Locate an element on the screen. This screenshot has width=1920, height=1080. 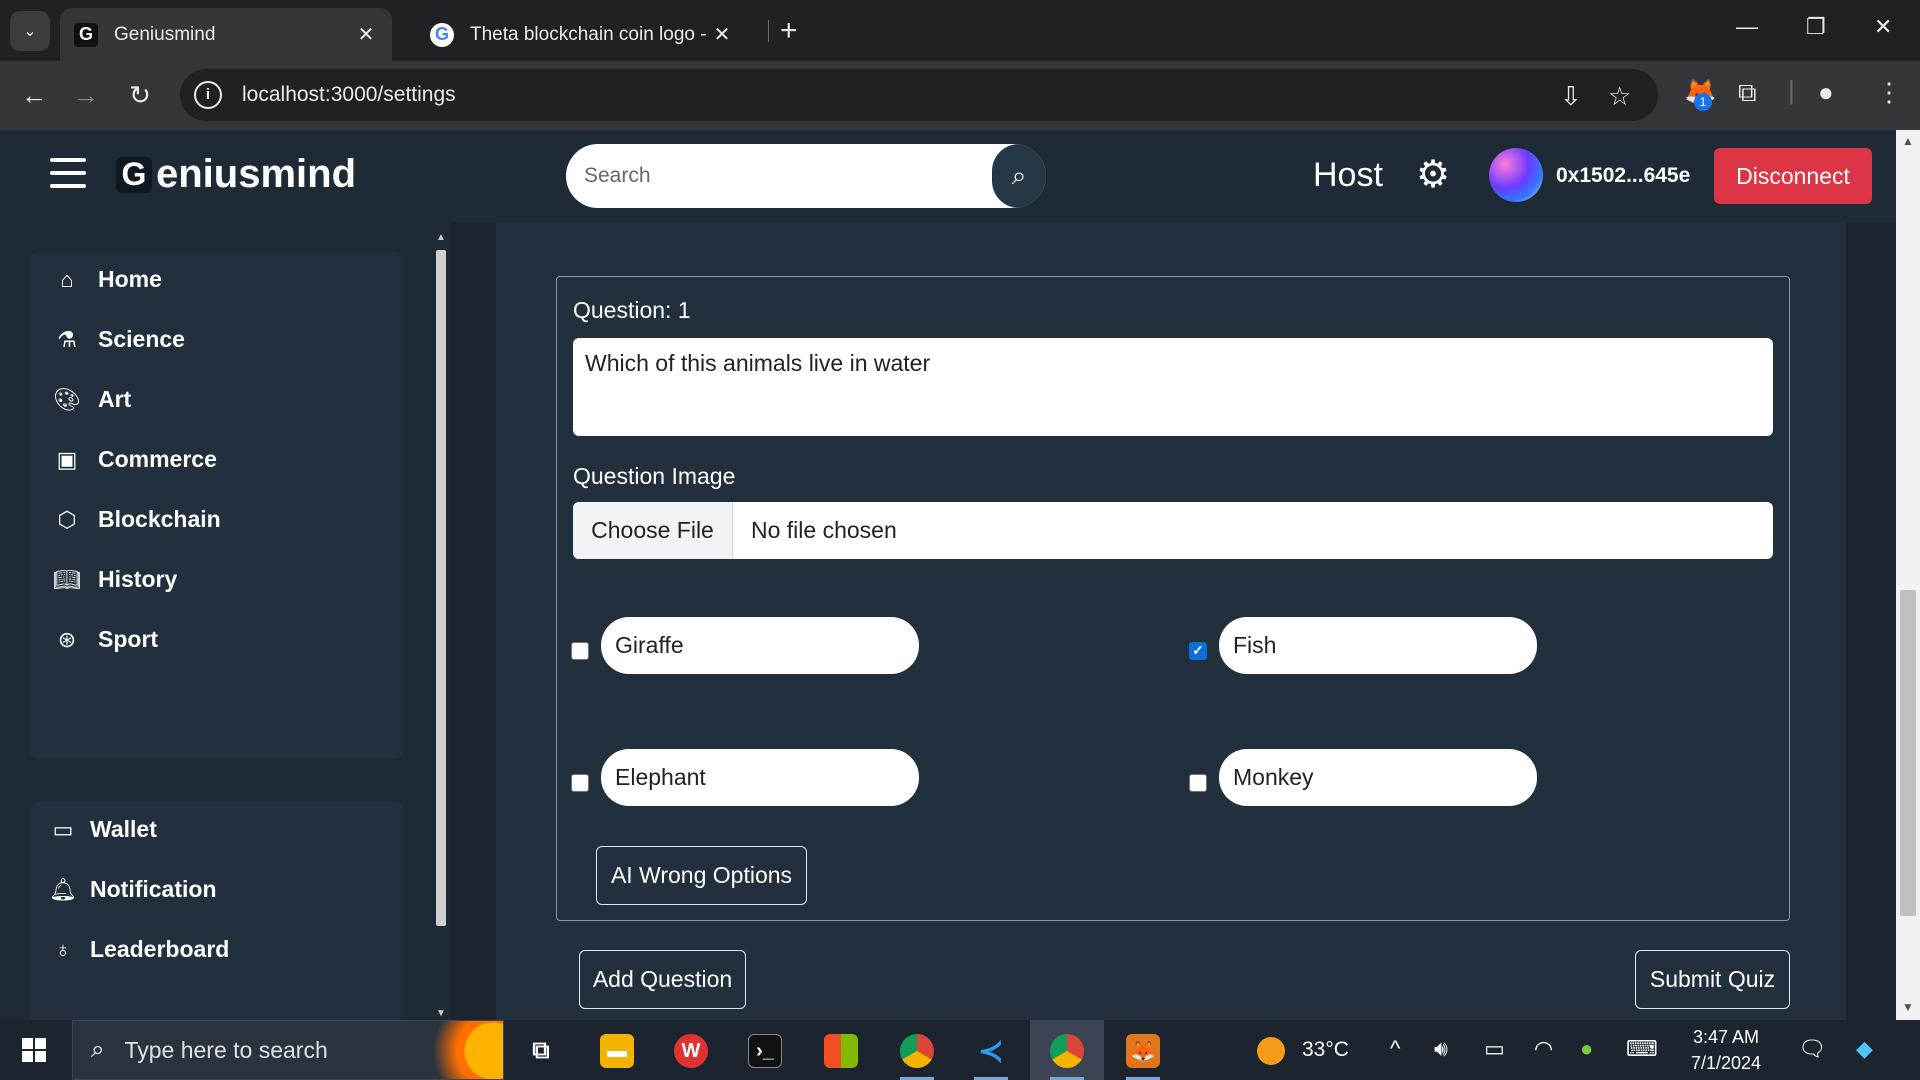
microsoft-store-icon is located at coordinates (841, 1051).